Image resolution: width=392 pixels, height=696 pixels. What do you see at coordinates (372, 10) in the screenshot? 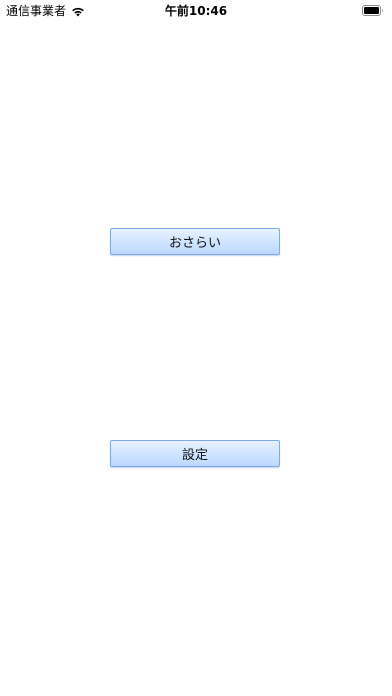
I see `battery-icon` at bounding box center [372, 10].